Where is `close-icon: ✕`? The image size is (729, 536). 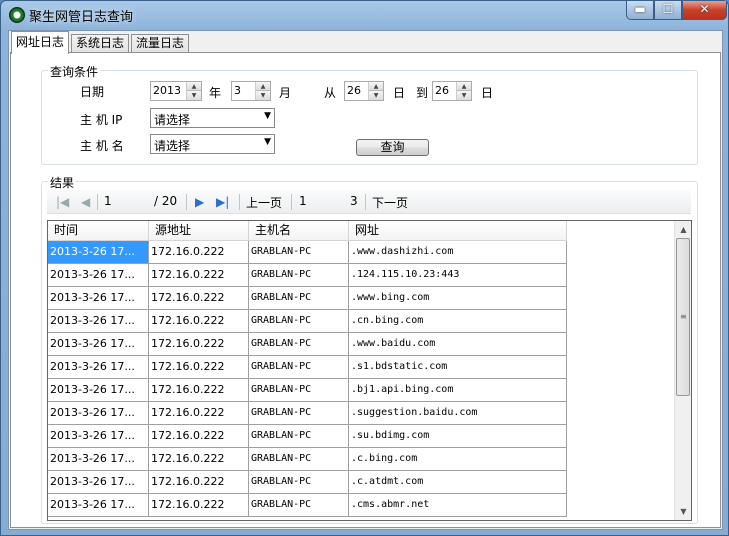 close-icon: ✕ is located at coordinates (704, 9).